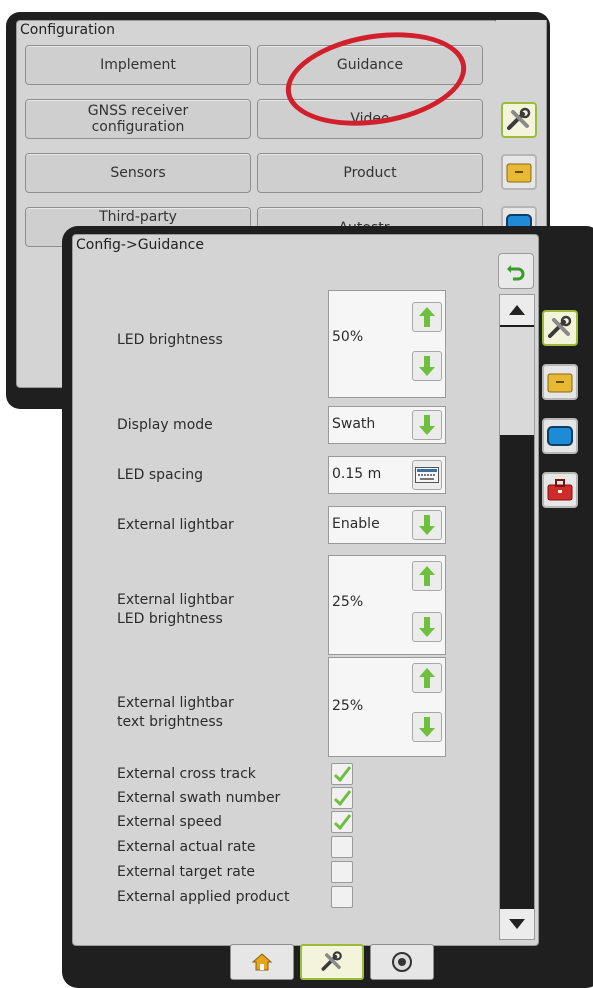  I want to click on external-lightbar-value: Enable, so click(356, 524).